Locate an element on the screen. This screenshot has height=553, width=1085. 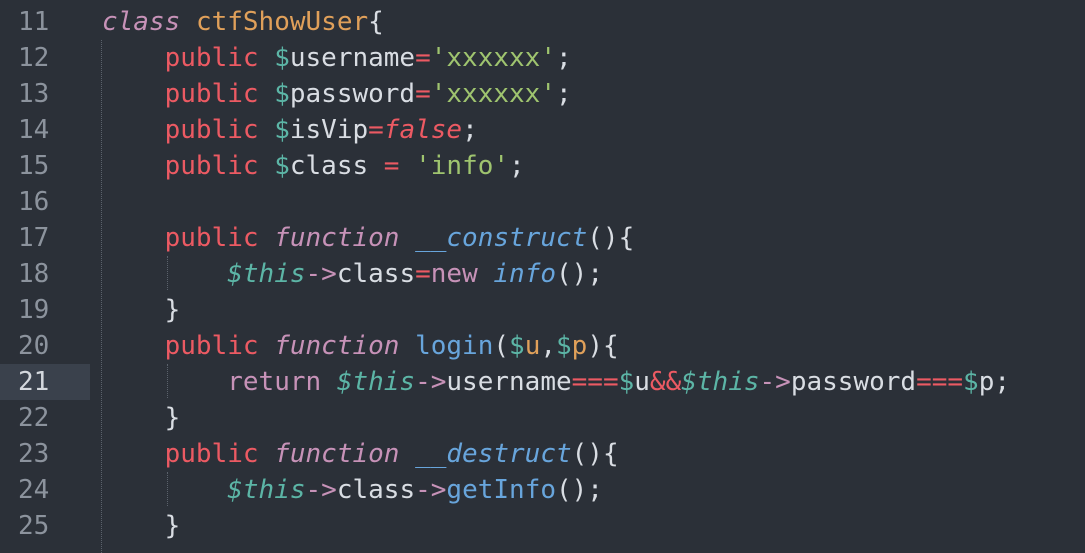
code-line: 20 public function login($u,$p){ is located at coordinates (542, 346).